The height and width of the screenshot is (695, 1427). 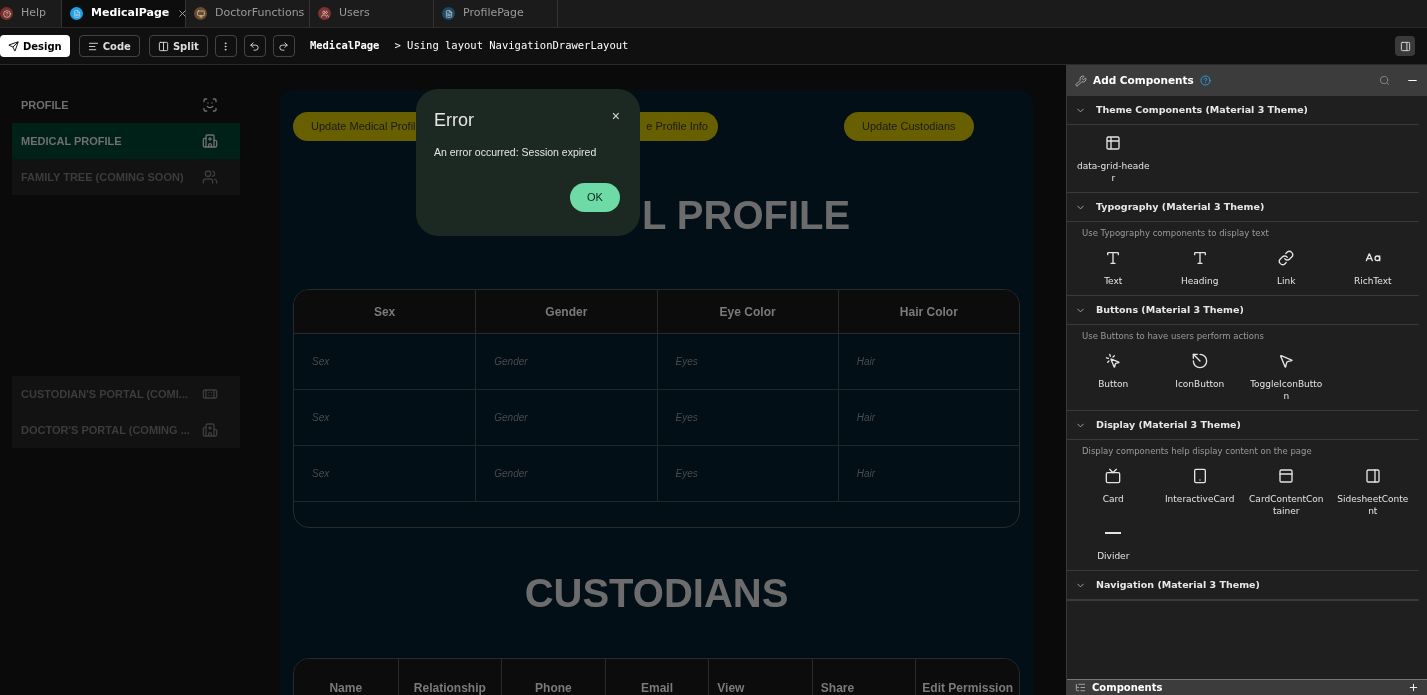 I want to click on section-header: Buttons (Material 3 Theme), so click(x=1243, y=311).